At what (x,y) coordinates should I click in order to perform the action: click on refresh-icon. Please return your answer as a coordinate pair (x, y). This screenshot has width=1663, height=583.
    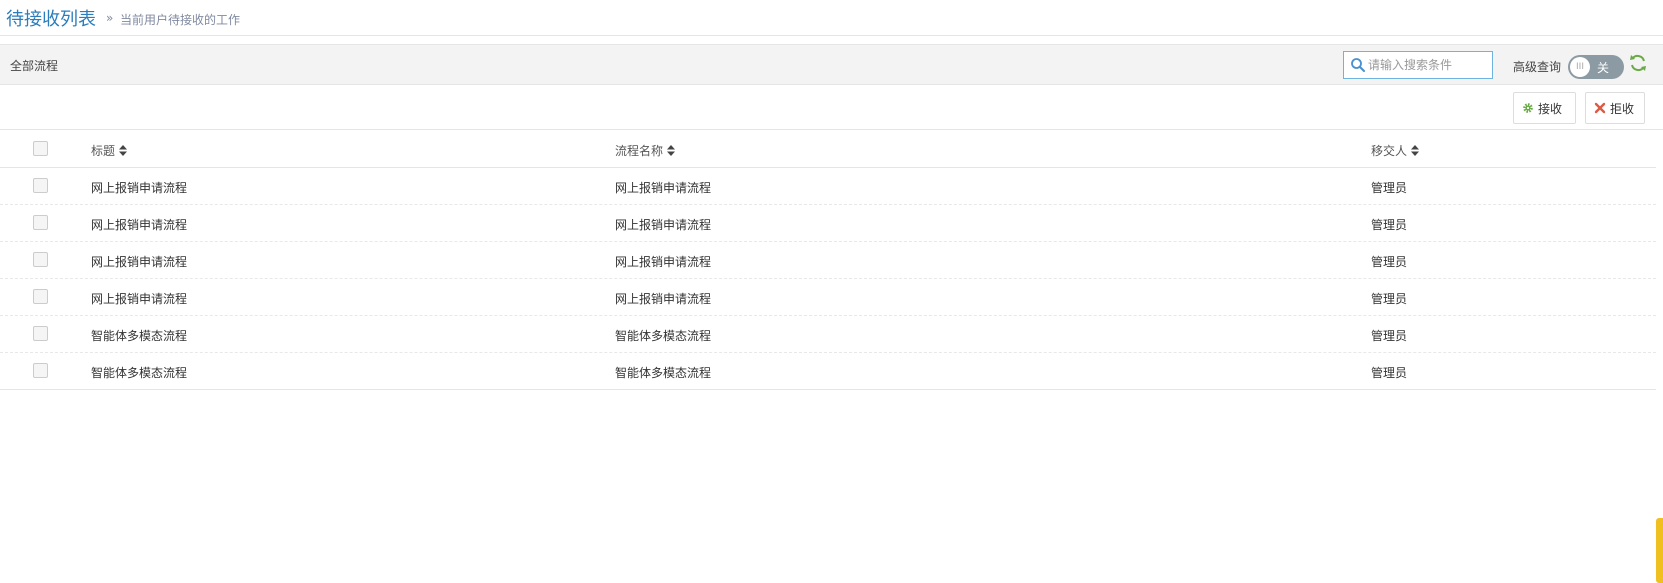
    Looking at the image, I should click on (1638, 63).